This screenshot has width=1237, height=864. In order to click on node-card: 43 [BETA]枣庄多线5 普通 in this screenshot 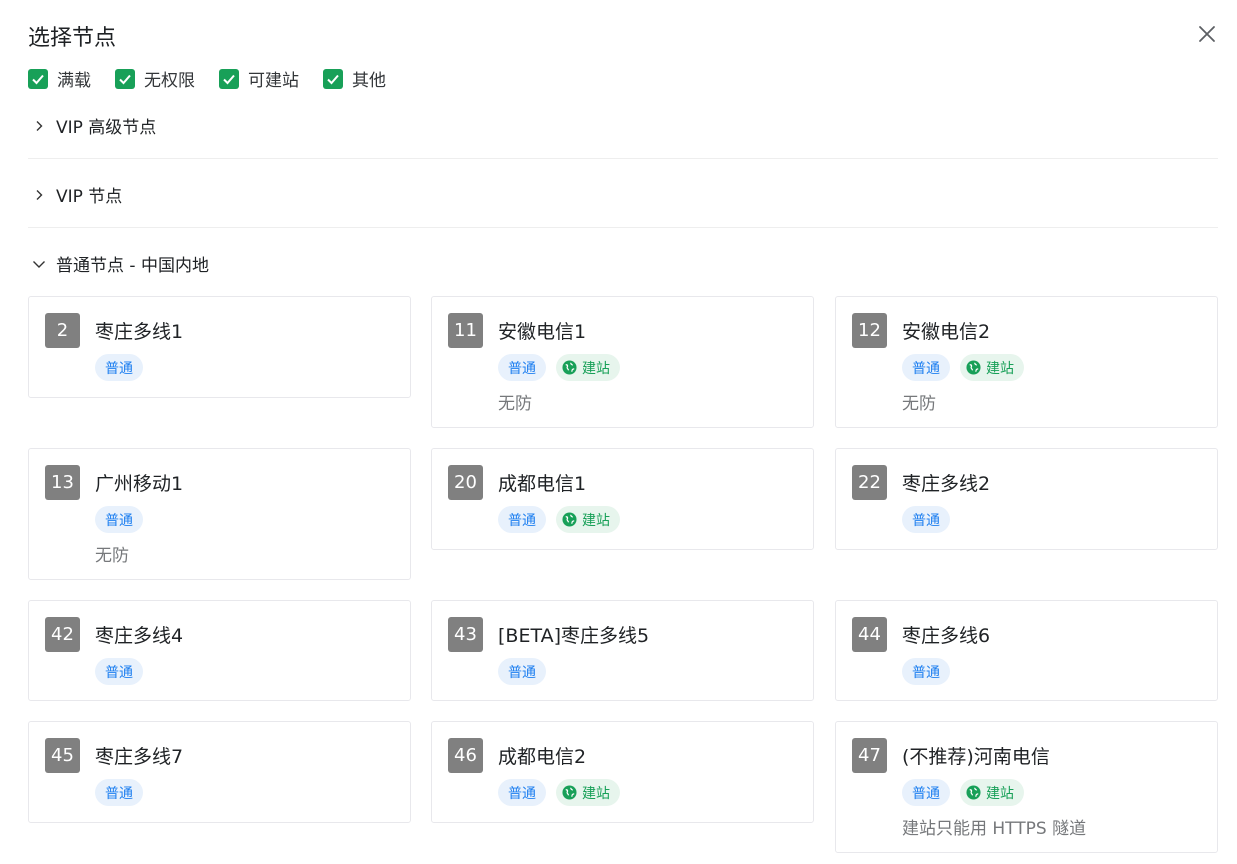, I will do `click(622, 650)`.